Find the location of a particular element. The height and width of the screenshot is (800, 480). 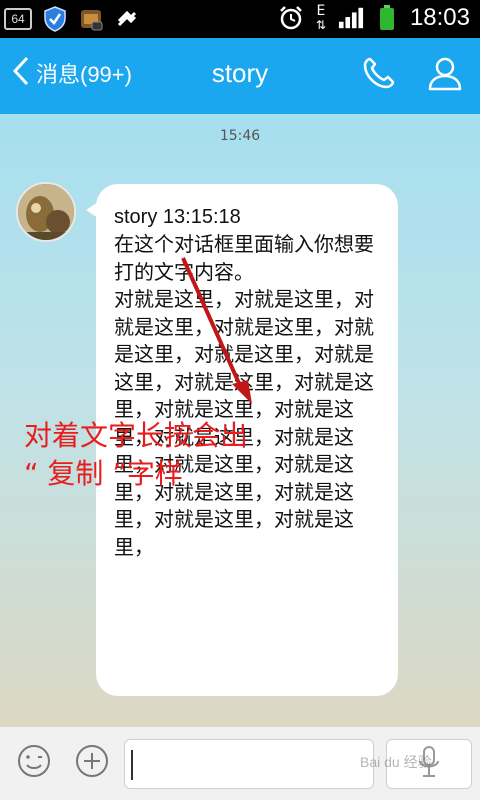

status-right-icons: E ⇅ 18:03 is located at coordinates (374, 18).